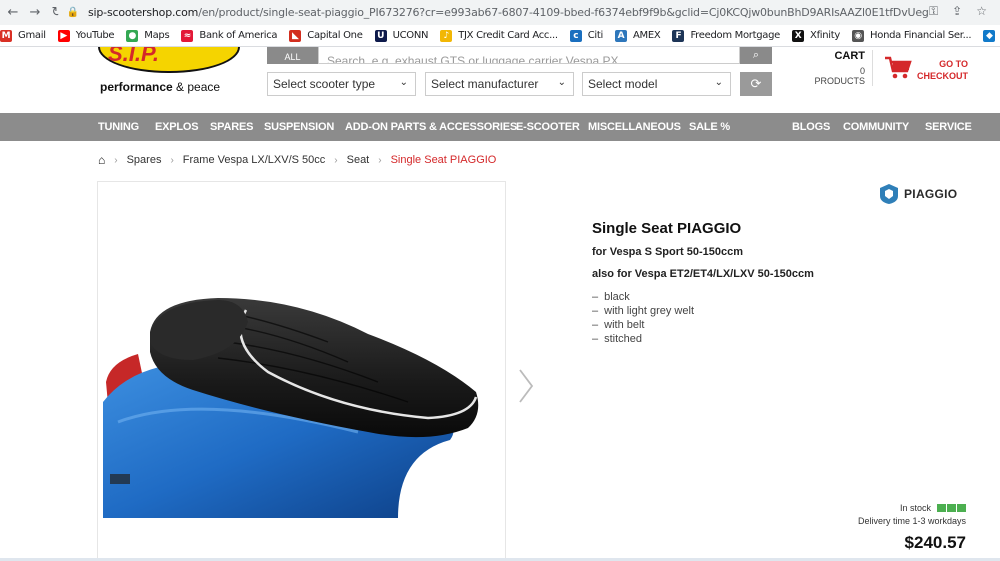 The height and width of the screenshot is (561, 1000). I want to click on uconn-icon: U, so click(380, 35).